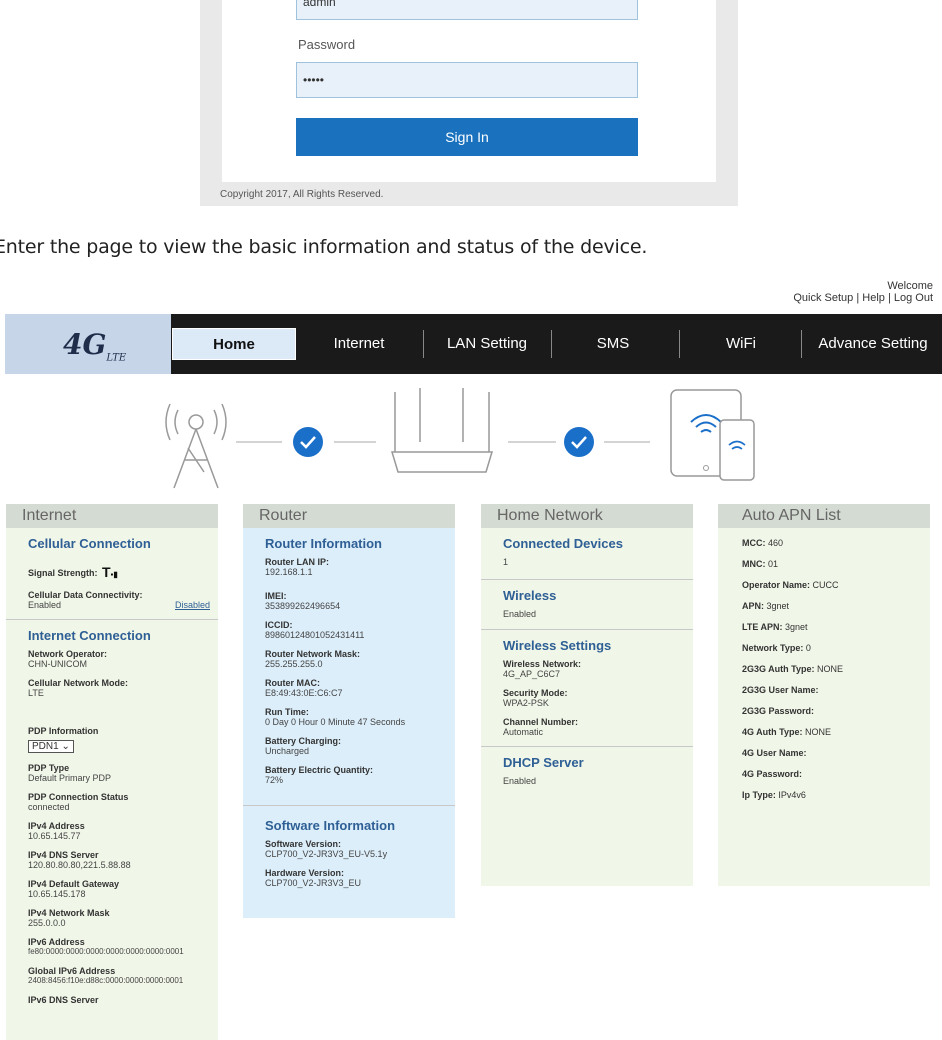  Describe the element at coordinates (305, 873) in the screenshot. I see `field-label: Hardware Version:` at that location.